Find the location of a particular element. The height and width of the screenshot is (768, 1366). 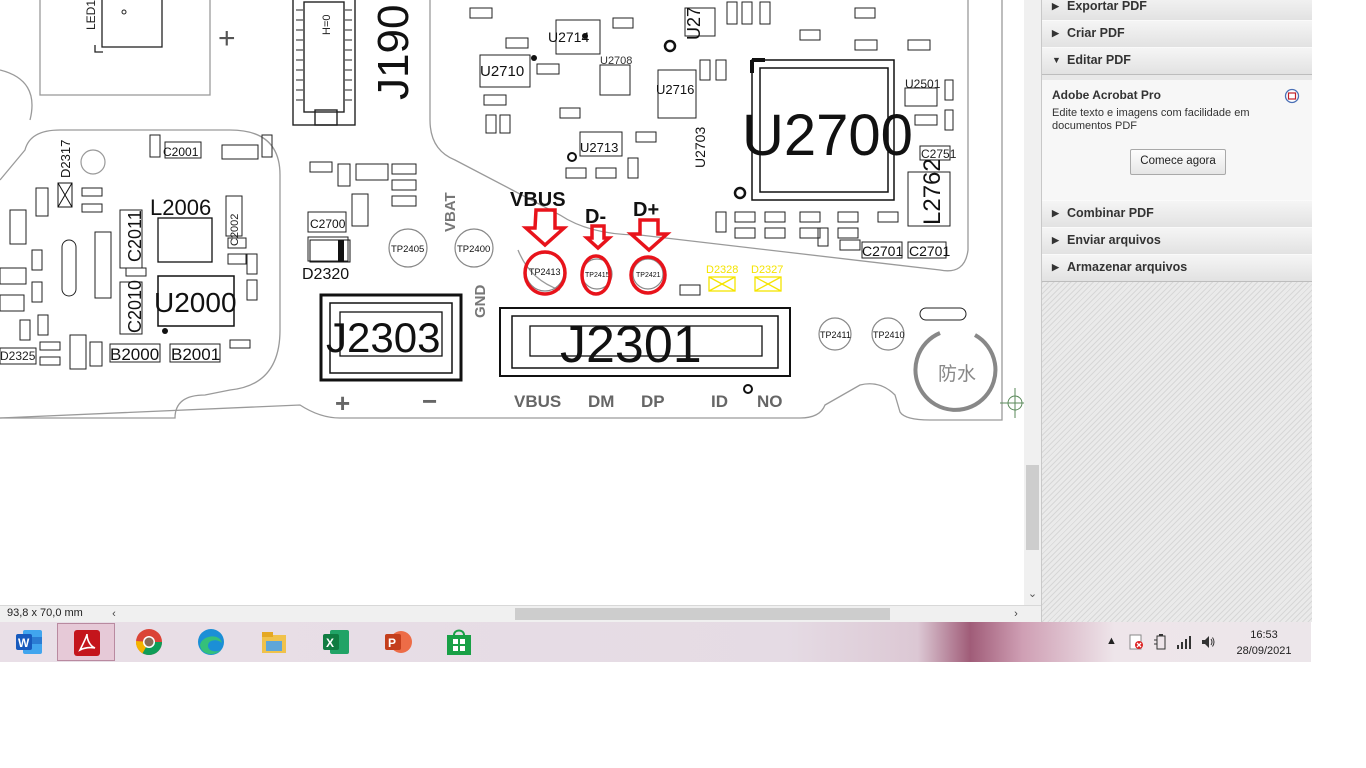

clock-time: 16:53 is located at coordinates (1264, 635).